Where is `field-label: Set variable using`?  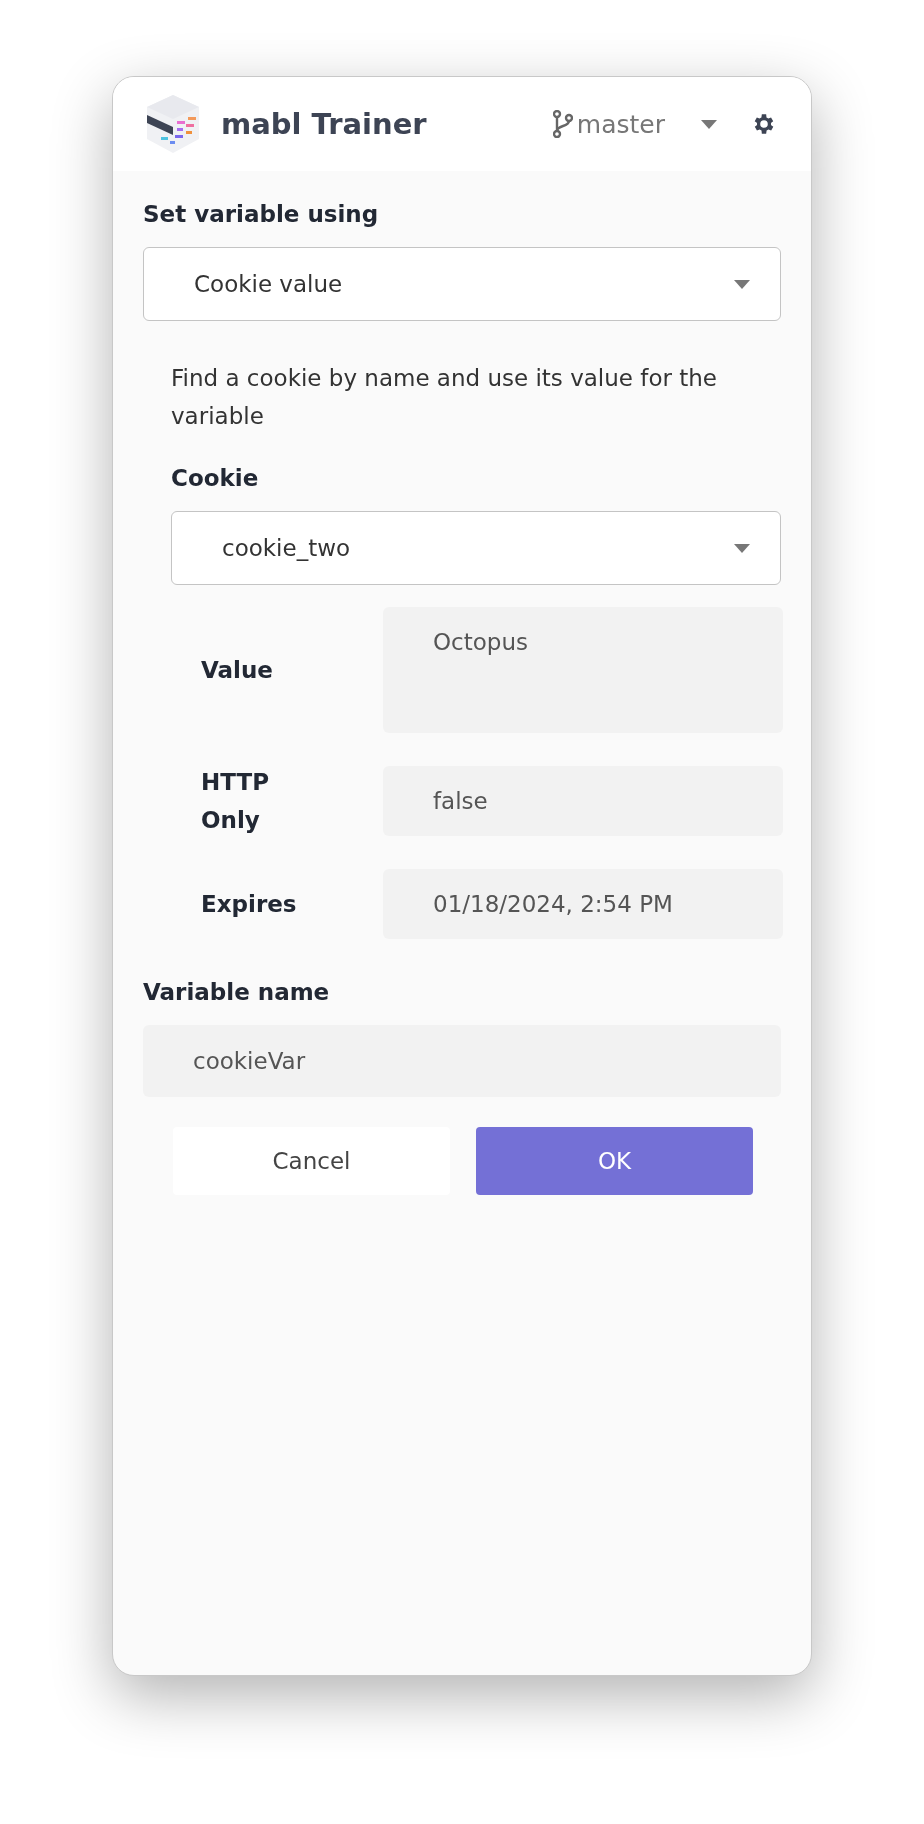 field-label: Set variable using is located at coordinates (261, 214).